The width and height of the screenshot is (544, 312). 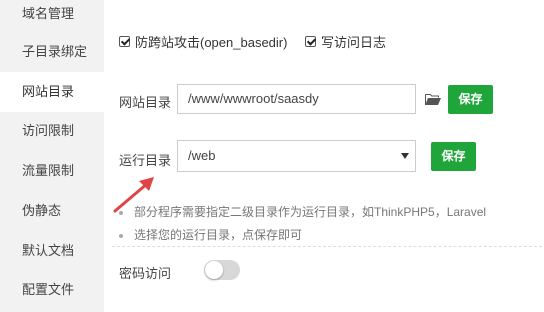 What do you see at coordinates (296, 99) in the screenshot?
I see `site-dir-input: /www/wwwroot/saasdy` at bounding box center [296, 99].